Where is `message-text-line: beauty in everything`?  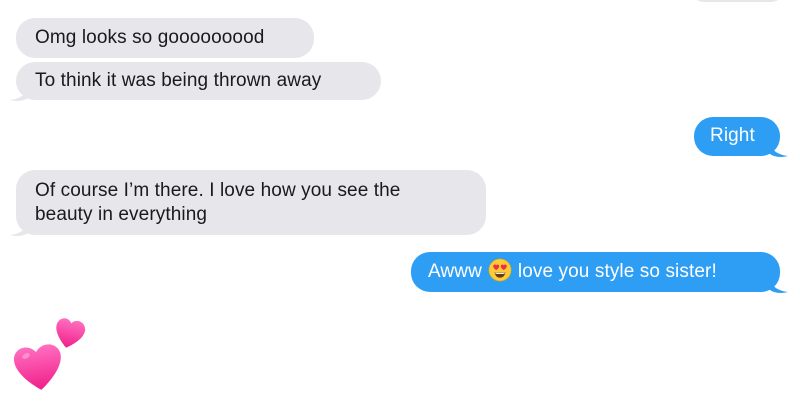 message-text-line: beauty in everything is located at coordinates (121, 214).